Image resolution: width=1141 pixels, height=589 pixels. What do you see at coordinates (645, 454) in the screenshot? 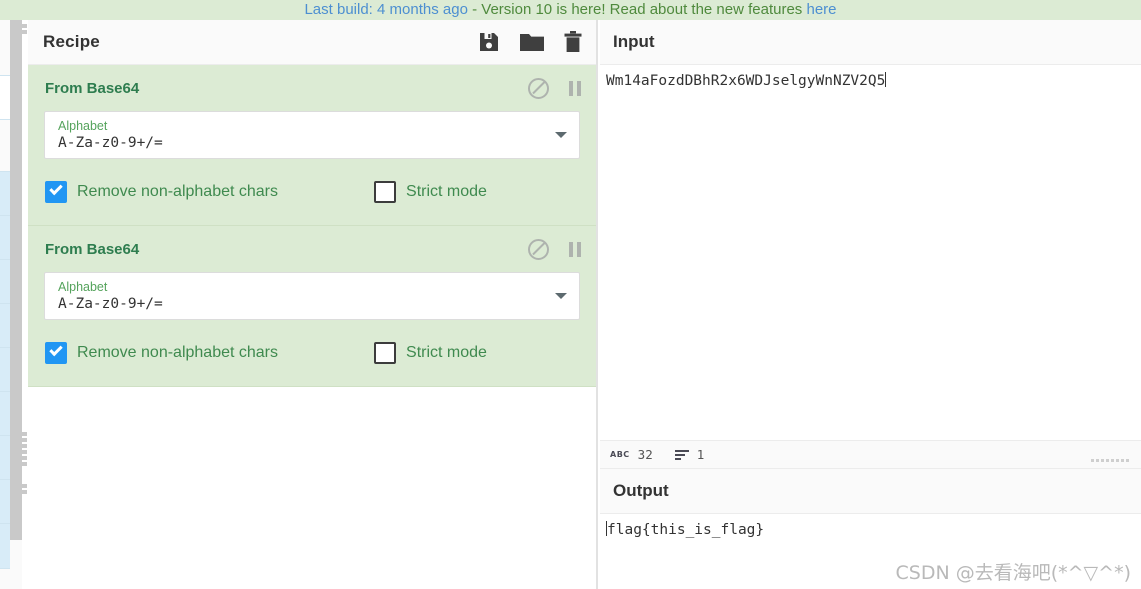
I see `input-length-value: 32` at bounding box center [645, 454].